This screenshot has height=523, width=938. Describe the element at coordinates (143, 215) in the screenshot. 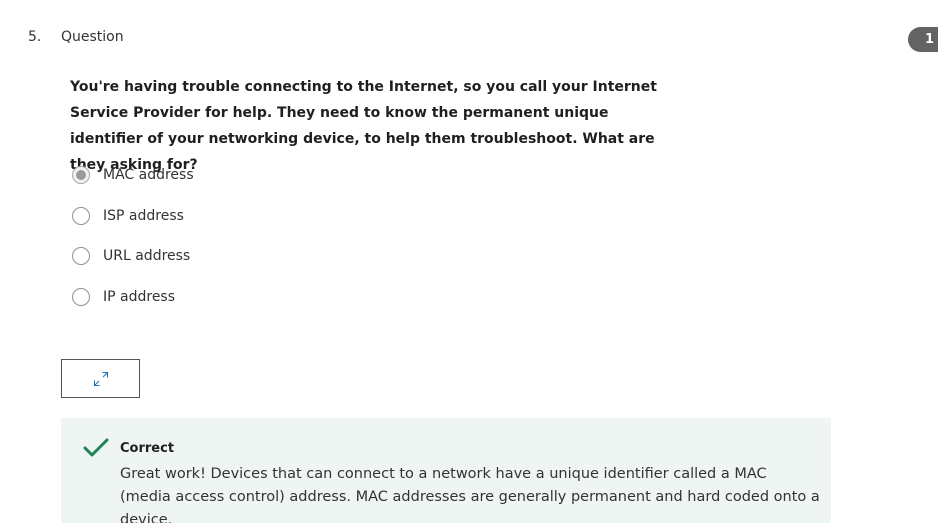

I see `option-label: ISP address` at that location.